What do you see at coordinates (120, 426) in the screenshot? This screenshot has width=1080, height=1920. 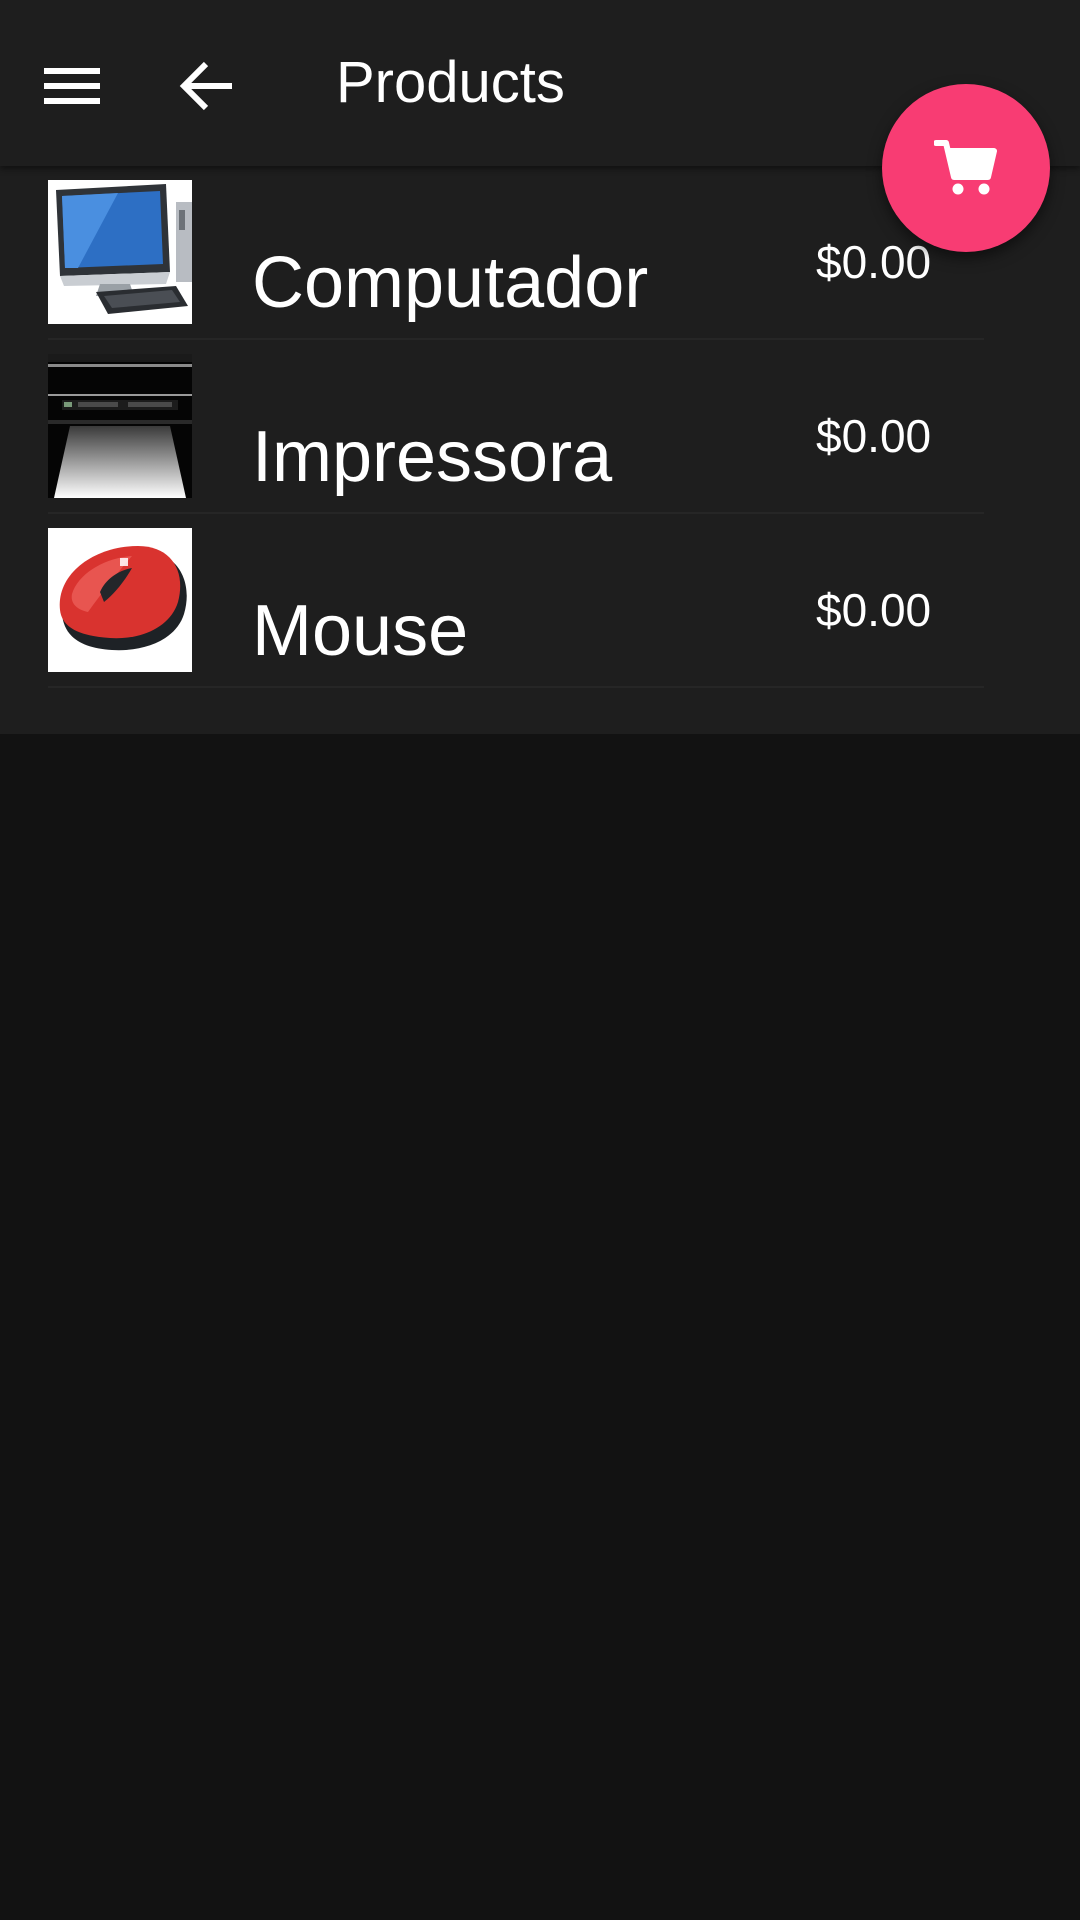 I see `printer-image` at bounding box center [120, 426].